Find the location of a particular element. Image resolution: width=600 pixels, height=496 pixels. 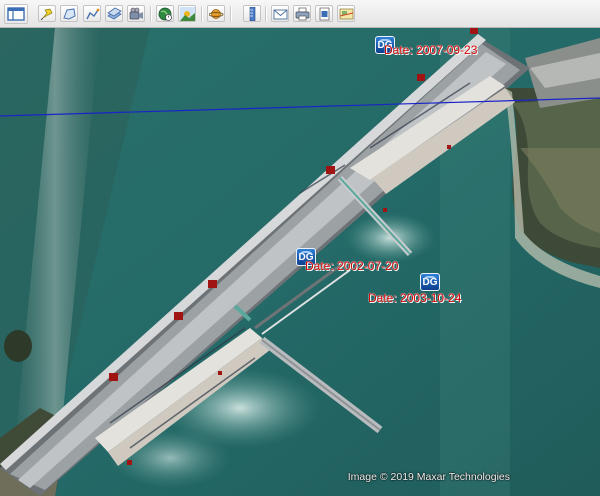

envelope-icon is located at coordinates (280, 14).